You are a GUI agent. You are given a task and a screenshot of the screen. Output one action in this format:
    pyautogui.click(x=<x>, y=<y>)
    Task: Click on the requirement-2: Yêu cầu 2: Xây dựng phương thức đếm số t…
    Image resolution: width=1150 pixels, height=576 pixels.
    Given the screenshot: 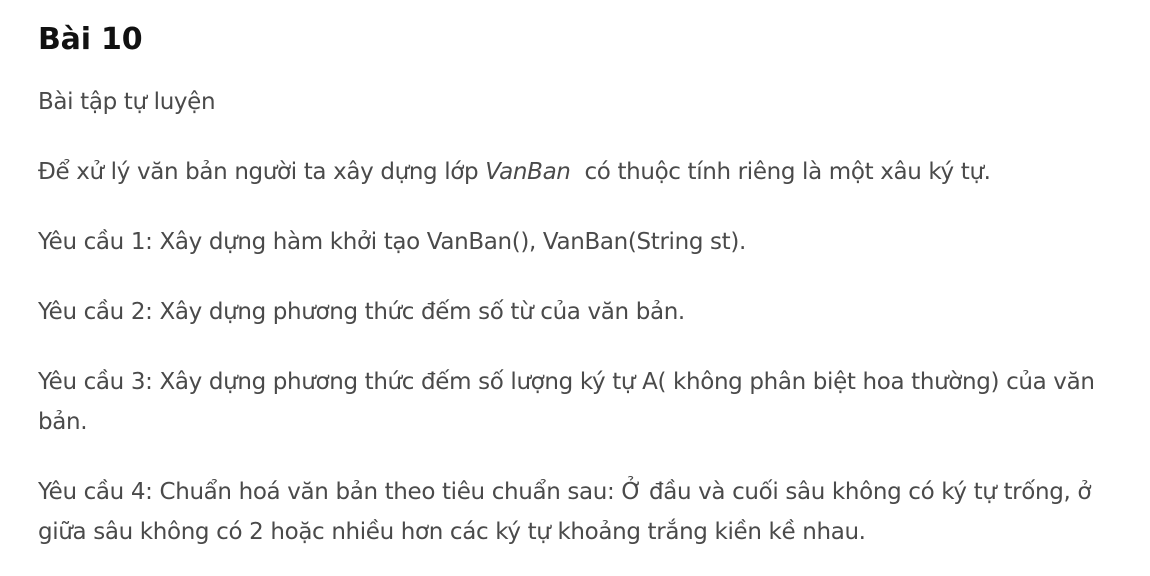 What is the action you would take?
    pyautogui.click(x=361, y=312)
    